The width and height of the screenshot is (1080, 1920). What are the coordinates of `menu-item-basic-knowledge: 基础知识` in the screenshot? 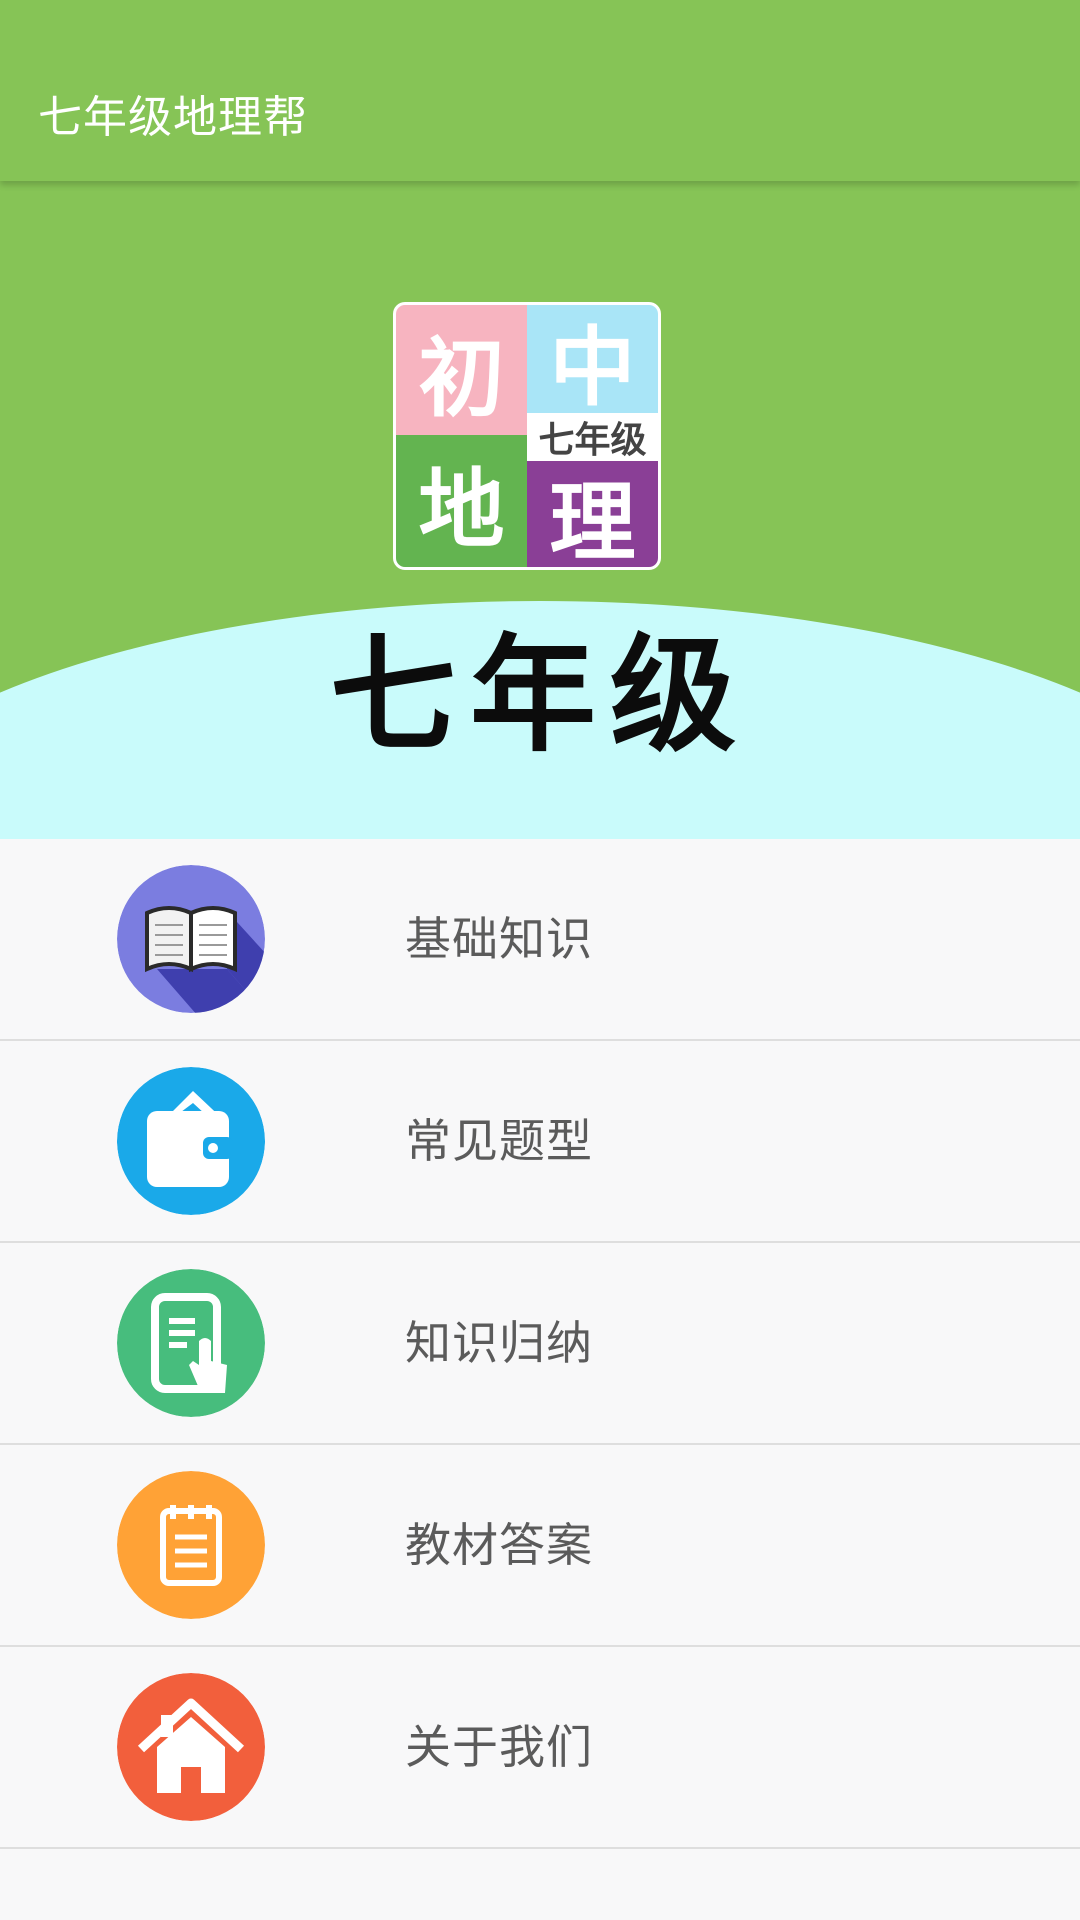 It's located at (540, 940).